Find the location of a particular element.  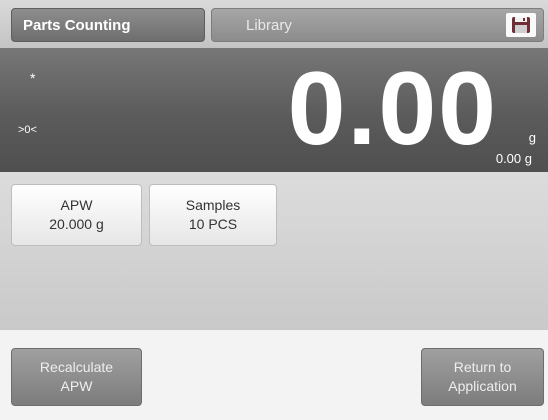

weight-value: 0.00 is located at coordinates (392, 109).